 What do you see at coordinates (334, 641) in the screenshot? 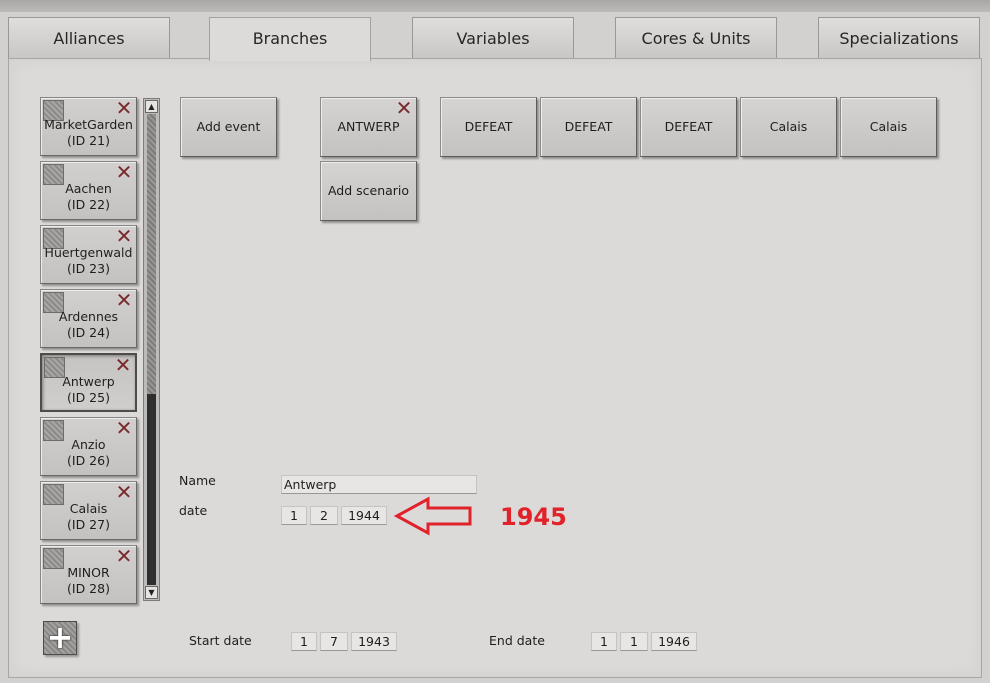
I see `start-month-field: 7` at bounding box center [334, 641].